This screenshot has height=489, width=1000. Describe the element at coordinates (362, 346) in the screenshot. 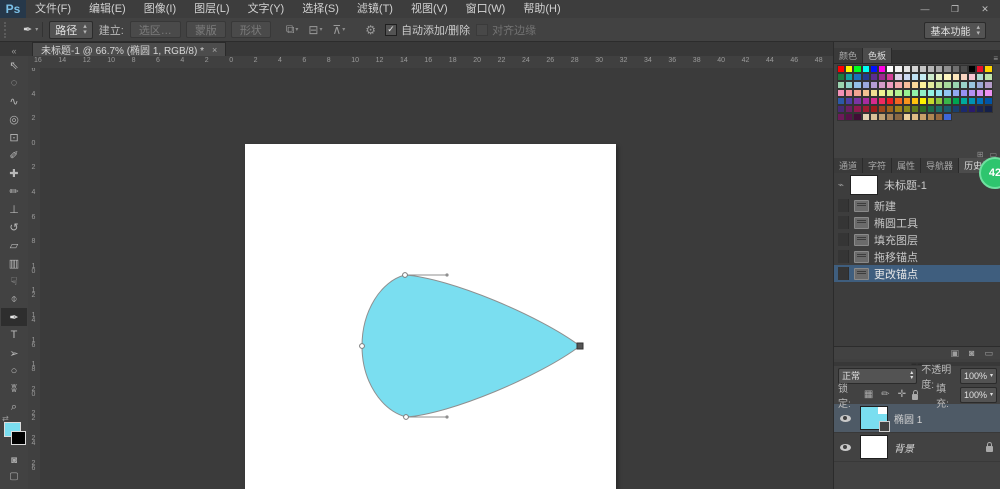

I see `left-anchor` at that location.